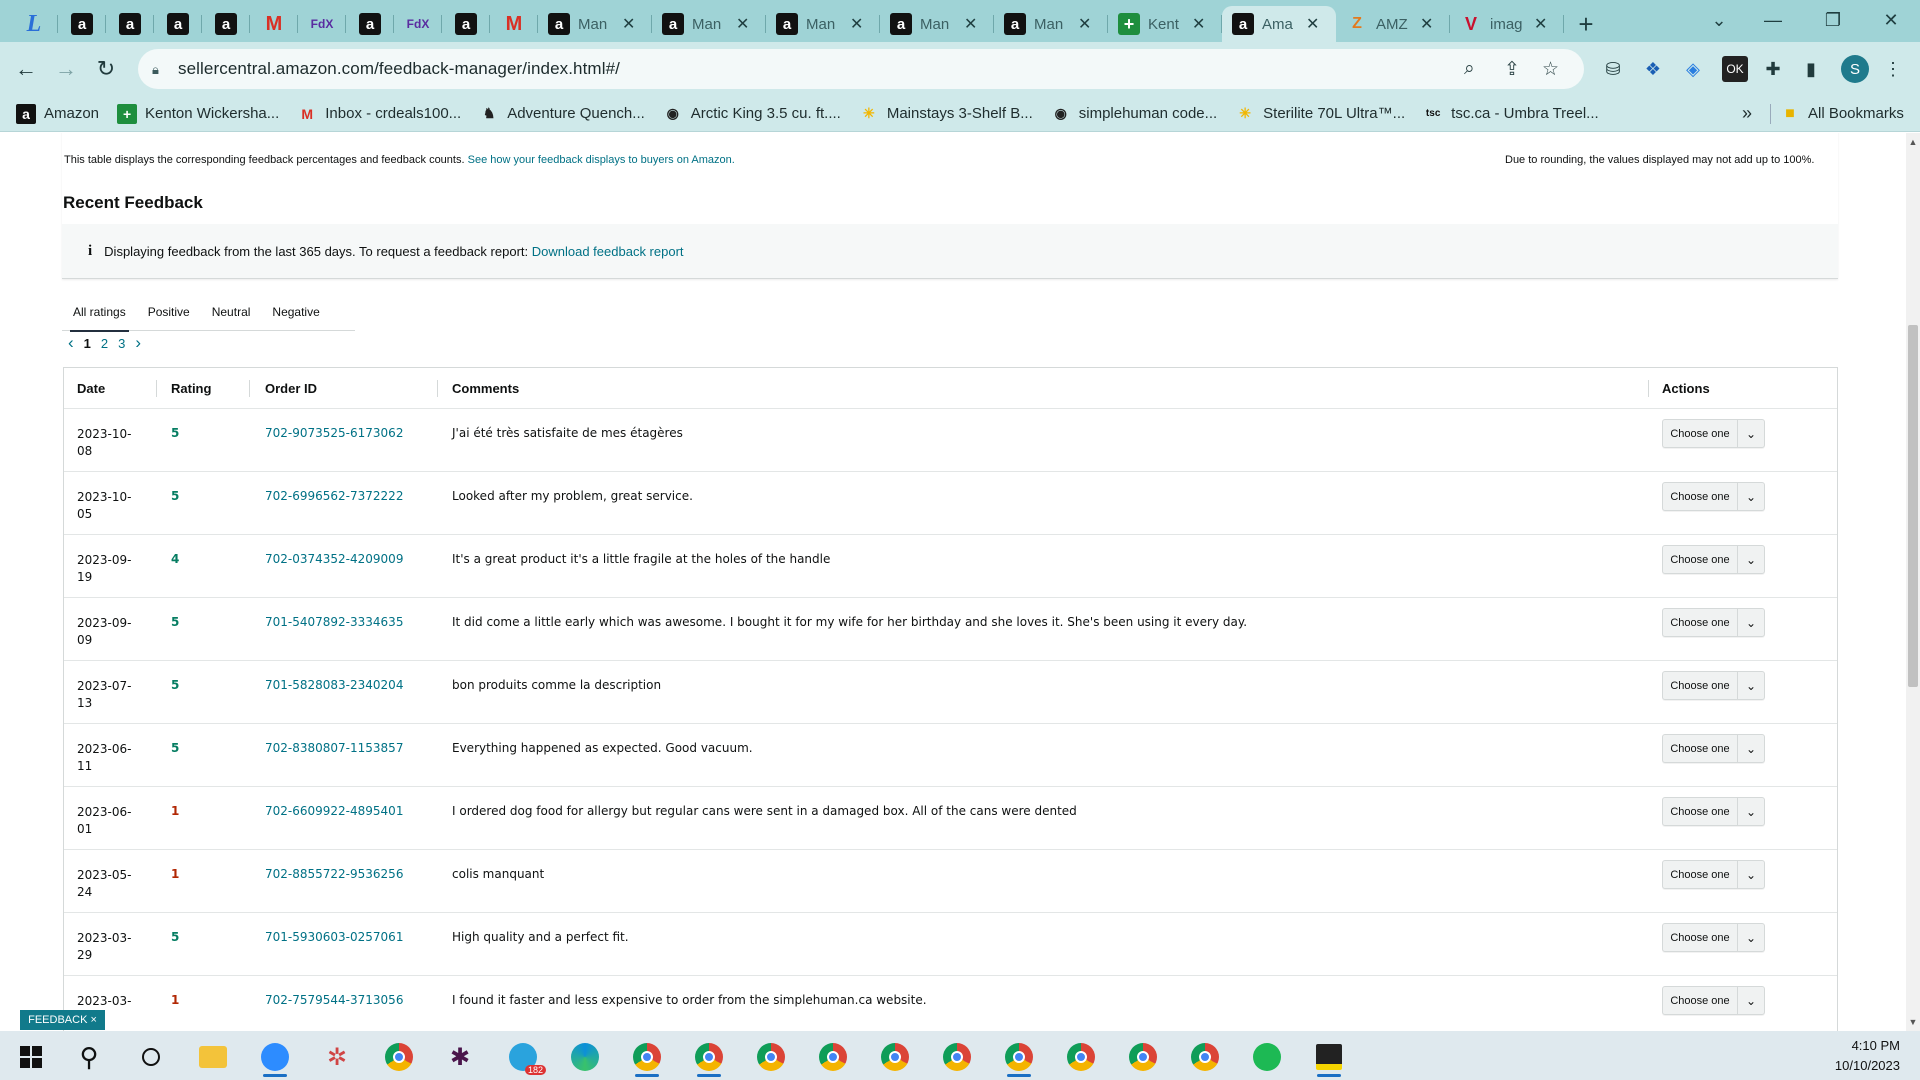 The height and width of the screenshot is (1080, 1920). Describe the element at coordinates (1913, 142) in the screenshot. I see `scroll-up-arrow-icon: ▲` at that location.